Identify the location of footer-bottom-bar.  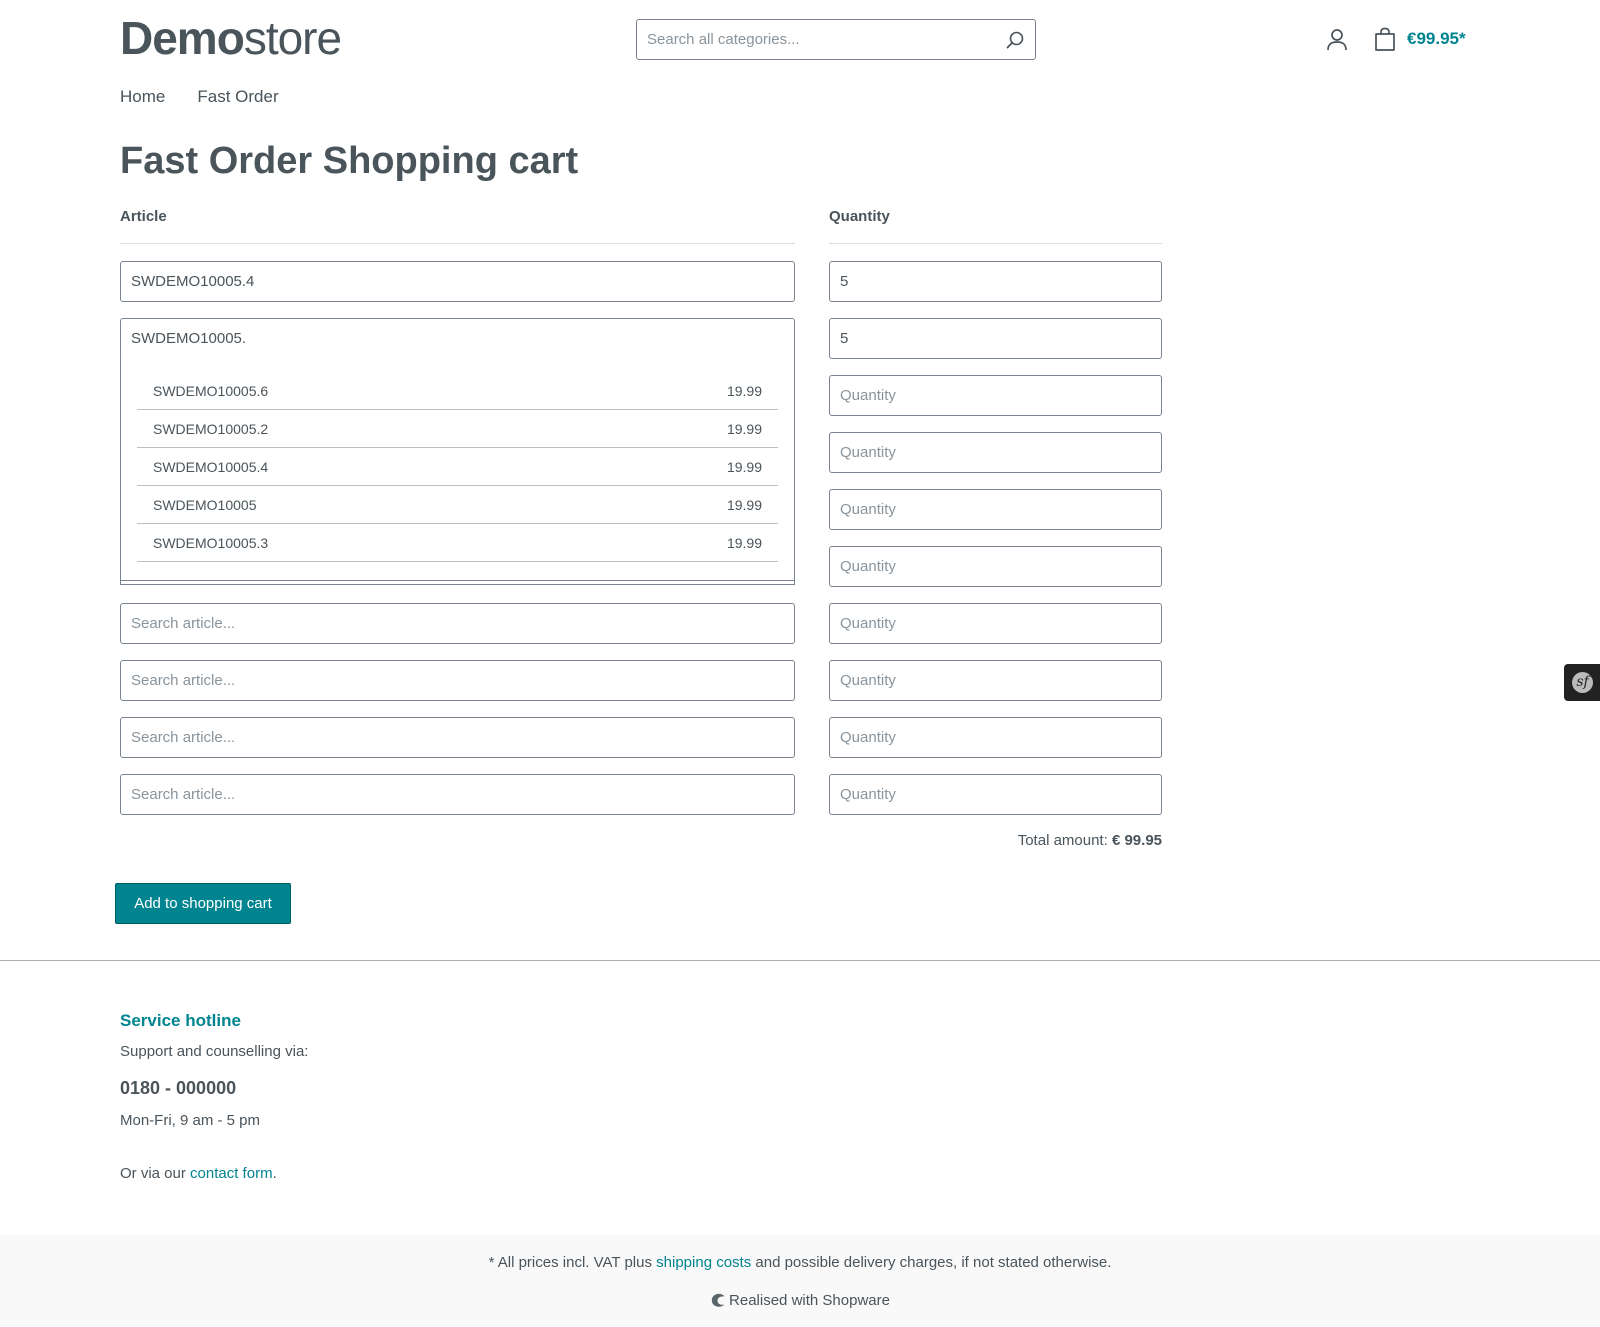
(800, 1281).